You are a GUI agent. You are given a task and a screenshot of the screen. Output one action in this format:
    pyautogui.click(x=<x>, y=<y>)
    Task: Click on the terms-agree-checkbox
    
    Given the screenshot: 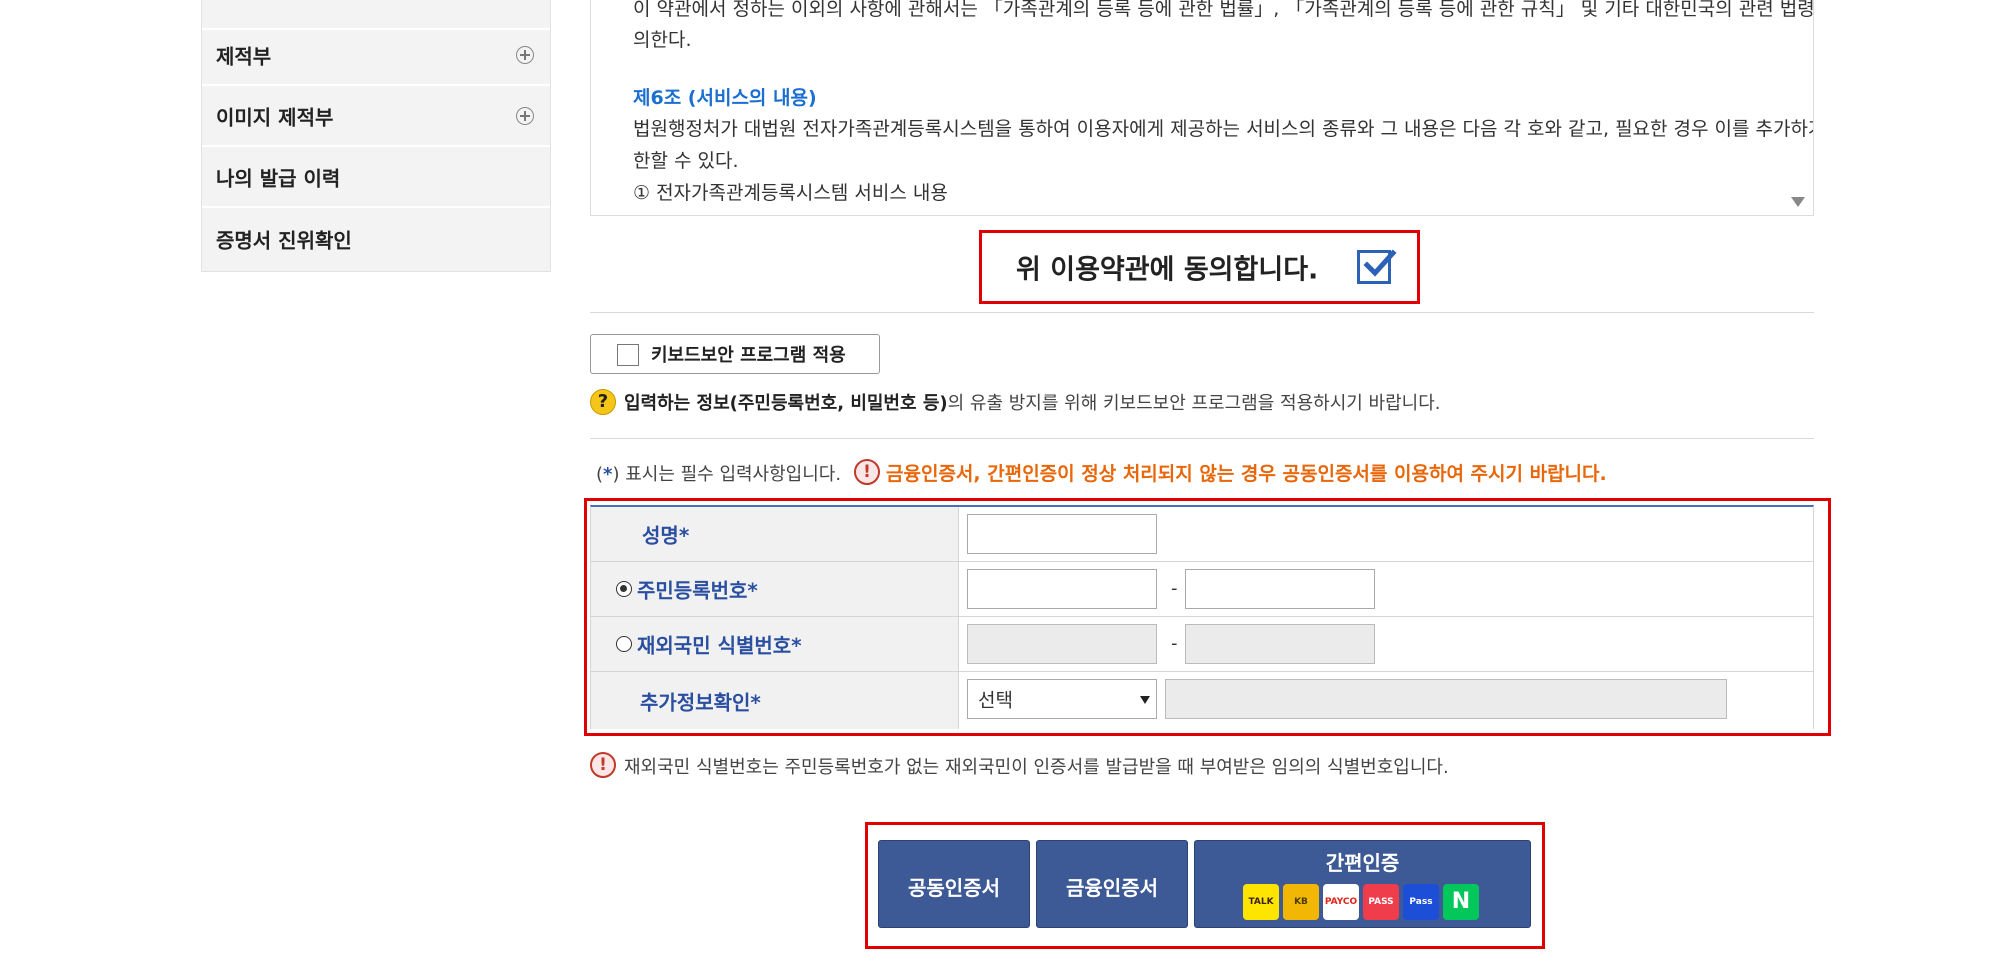 What is the action you would take?
    pyautogui.click(x=1377, y=266)
    